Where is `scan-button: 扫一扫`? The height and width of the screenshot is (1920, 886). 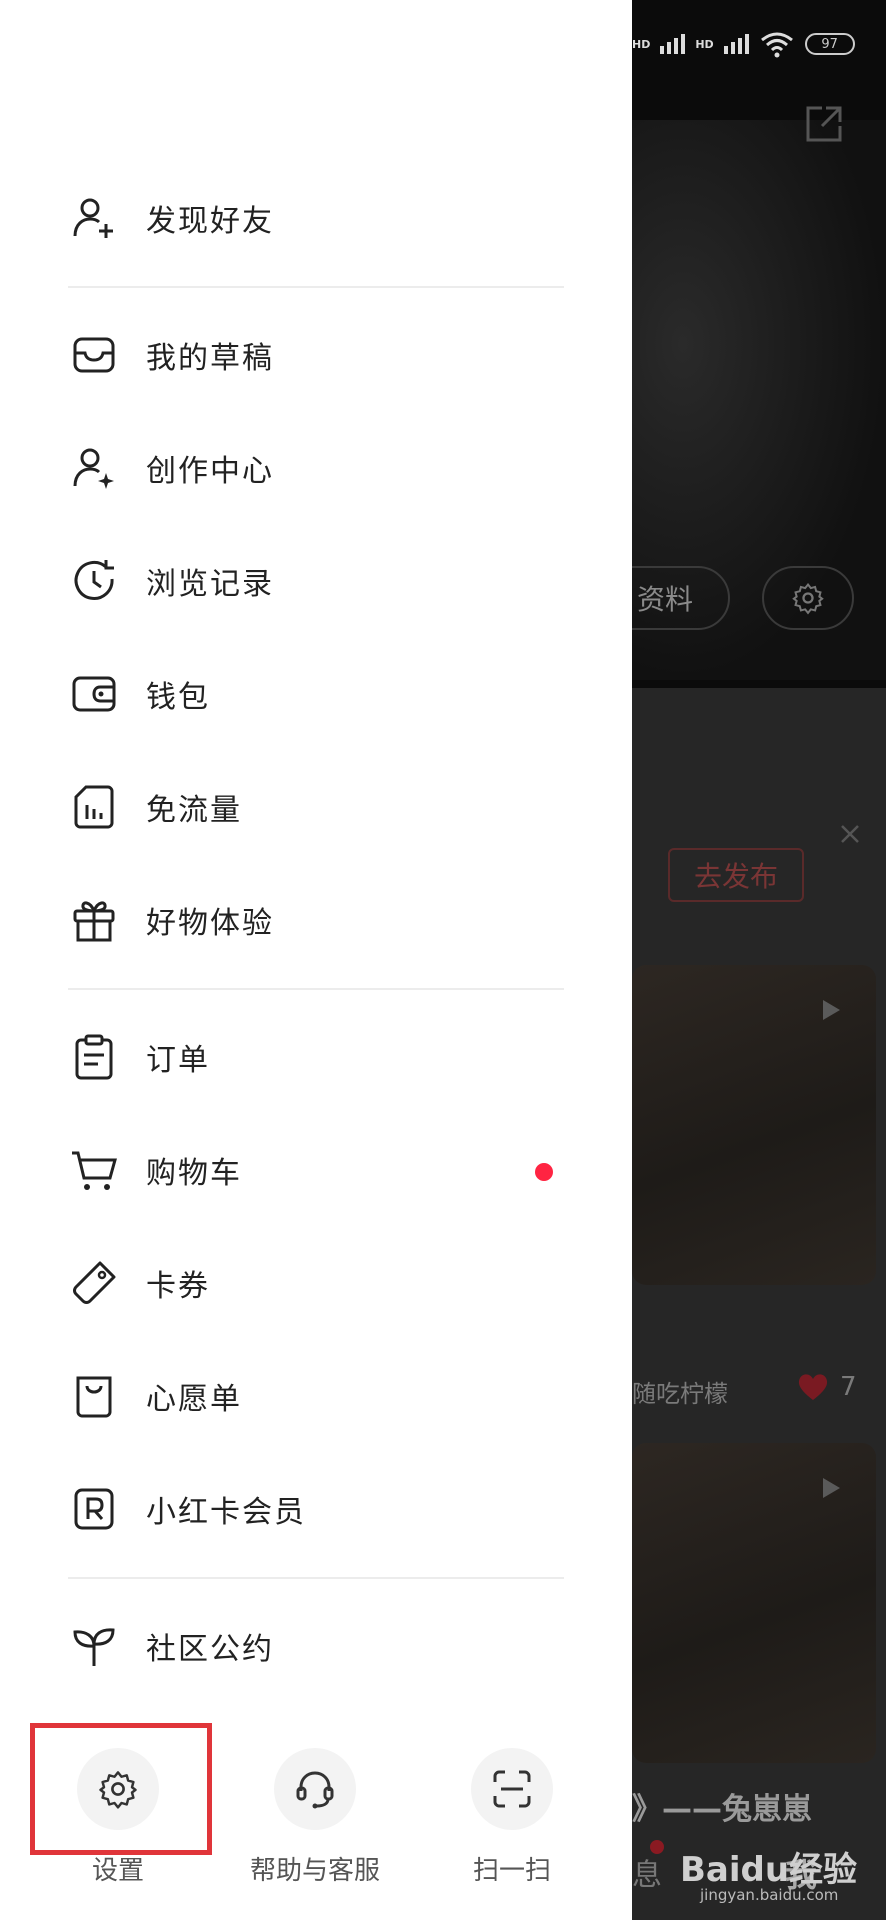 scan-button: 扫一扫 is located at coordinates (512, 1817).